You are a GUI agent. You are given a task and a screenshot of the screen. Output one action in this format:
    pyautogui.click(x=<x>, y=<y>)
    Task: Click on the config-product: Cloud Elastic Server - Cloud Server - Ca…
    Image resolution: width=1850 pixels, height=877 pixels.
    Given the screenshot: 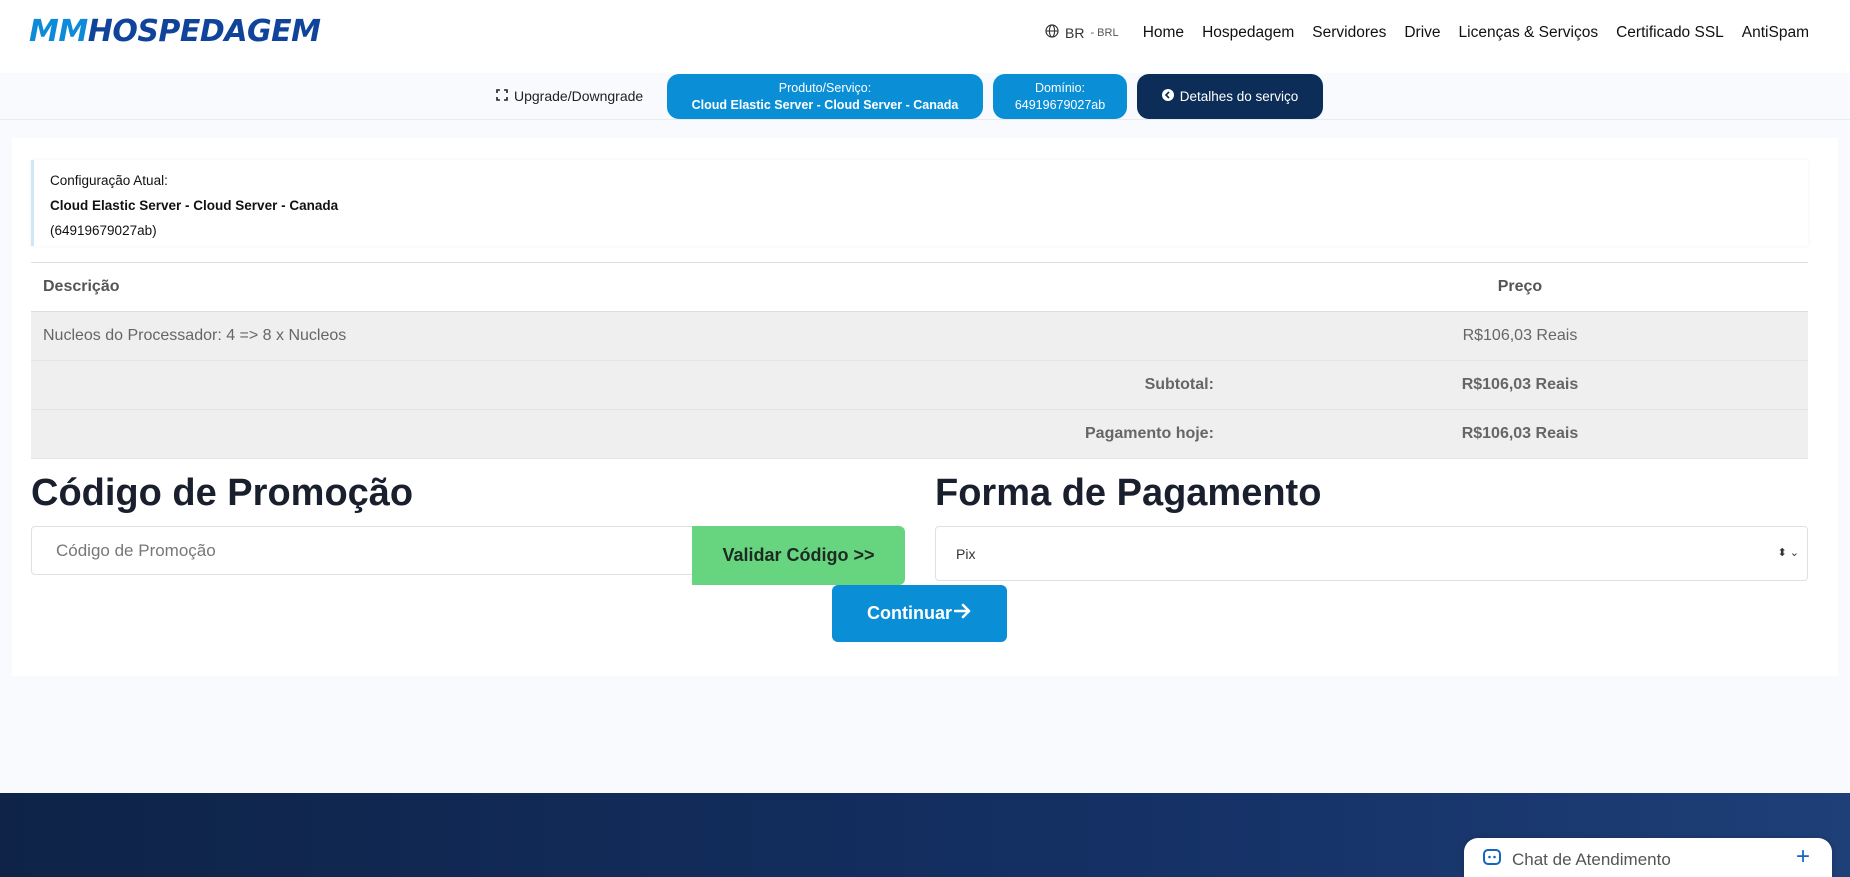 What is the action you would take?
    pyautogui.click(x=194, y=205)
    